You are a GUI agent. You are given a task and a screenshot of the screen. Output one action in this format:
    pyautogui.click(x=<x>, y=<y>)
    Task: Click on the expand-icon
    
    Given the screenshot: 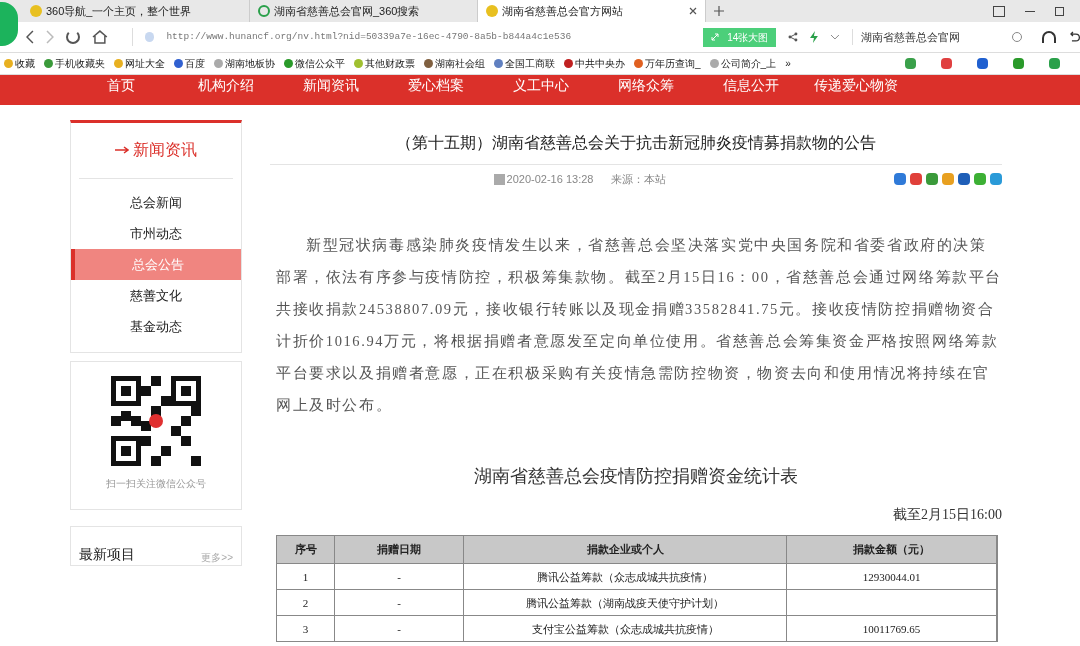 What is the action you would take?
    pyautogui.click(x=715, y=37)
    